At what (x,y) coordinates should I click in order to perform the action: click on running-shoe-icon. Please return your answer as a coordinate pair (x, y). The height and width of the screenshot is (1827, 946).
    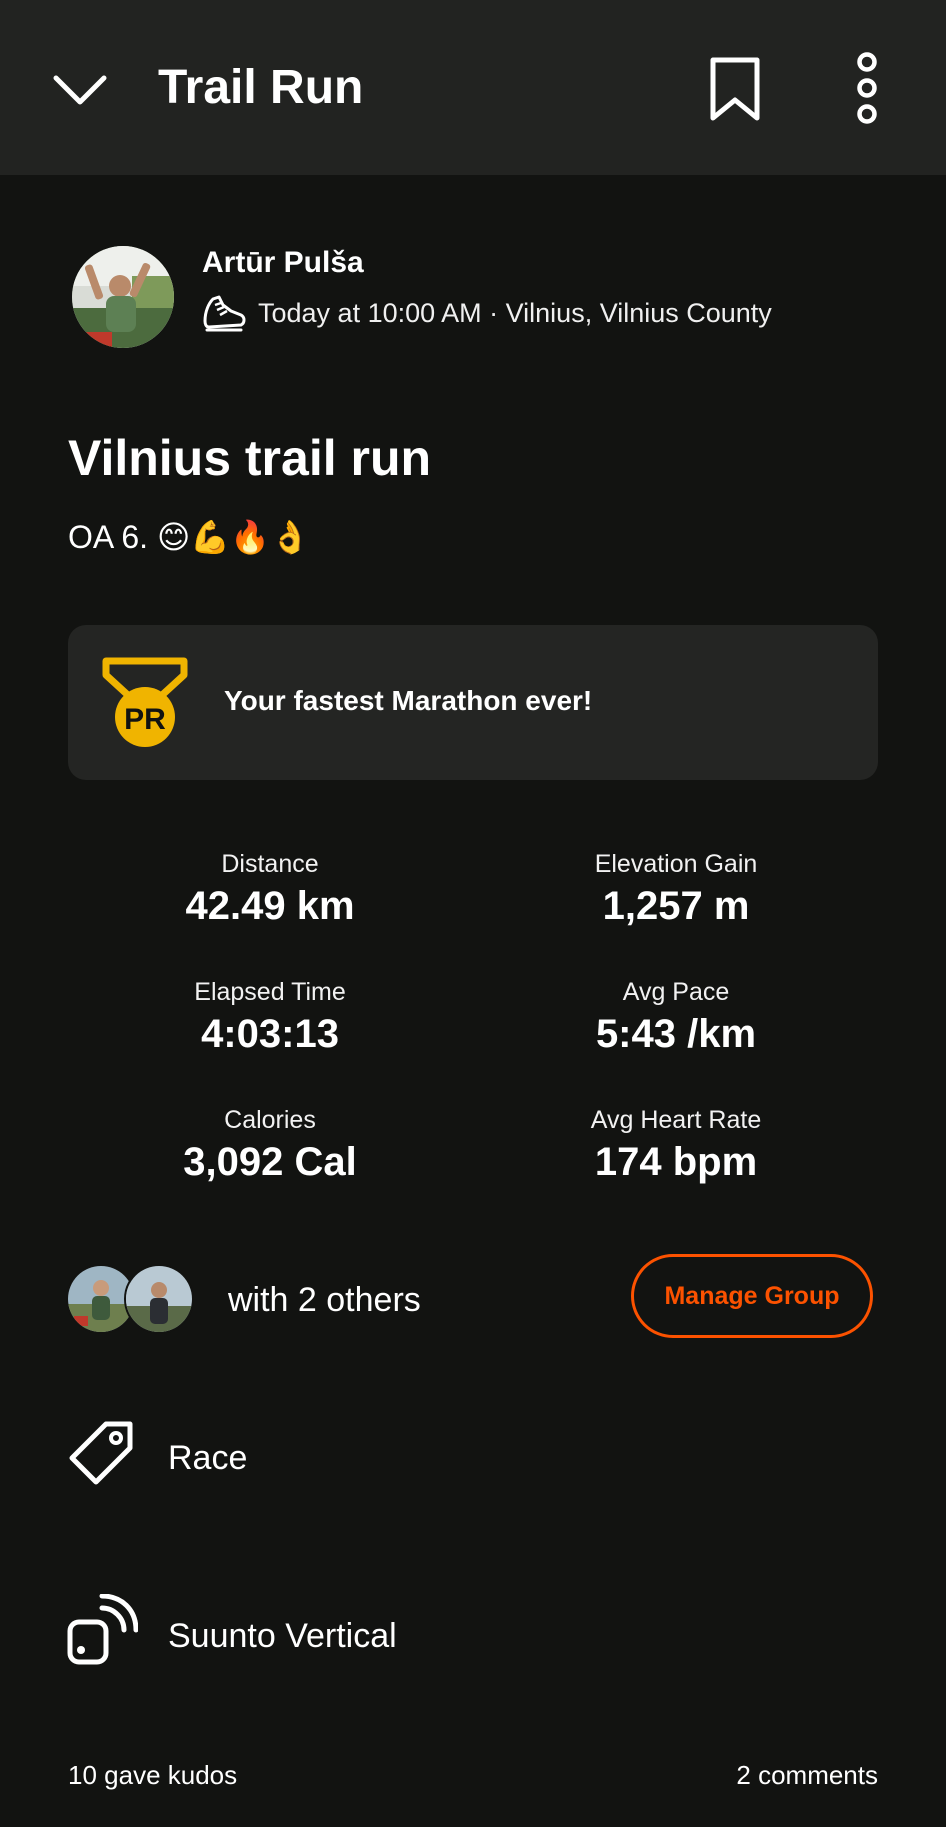
    Looking at the image, I should click on (224, 313).